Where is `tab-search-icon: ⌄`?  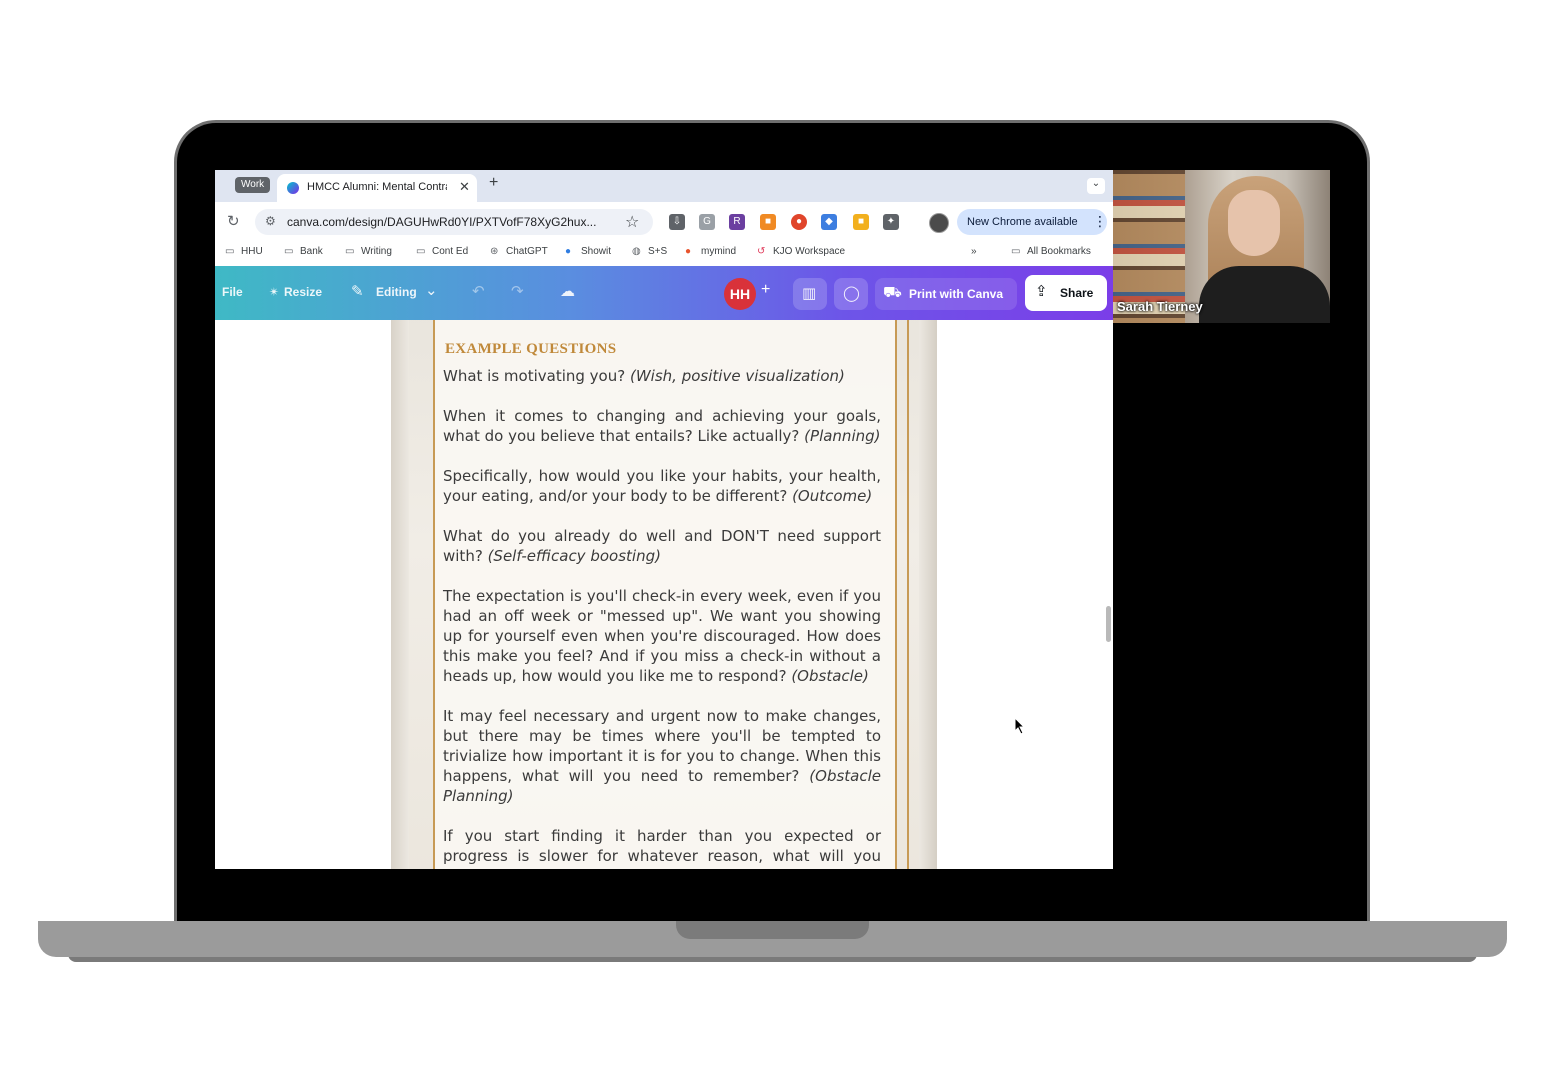 tab-search-icon: ⌄ is located at coordinates (1096, 186).